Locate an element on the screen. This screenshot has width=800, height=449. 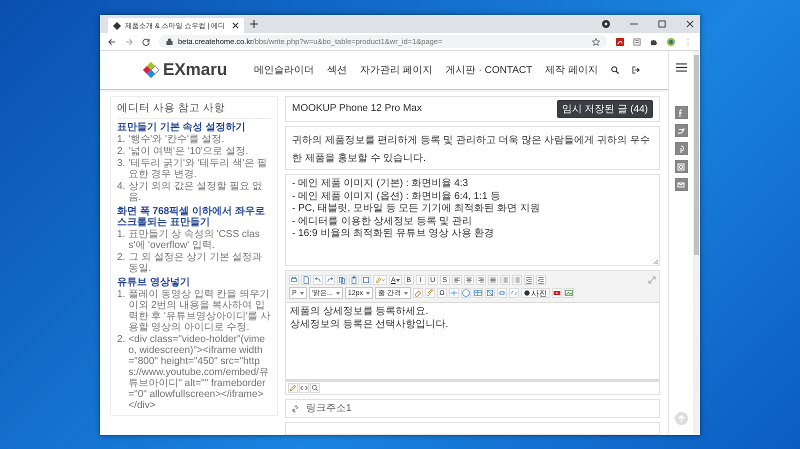
editor-line: 상세정보의 등록은 선택사항입니다. is located at coordinates (370, 324).